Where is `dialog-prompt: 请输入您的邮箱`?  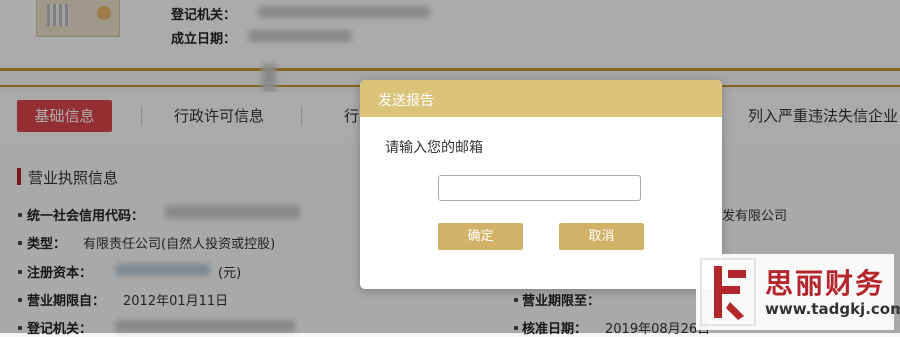 dialog-prompt: 请输入您的邮箱 is located at coordinates (434, 148).